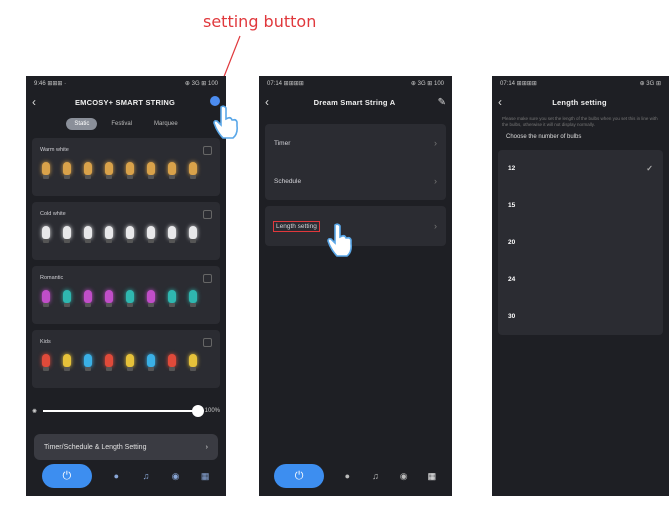 This screenshot has height=507, width=669. I want to click on bulb-count-label: 30, so click(512, 316).